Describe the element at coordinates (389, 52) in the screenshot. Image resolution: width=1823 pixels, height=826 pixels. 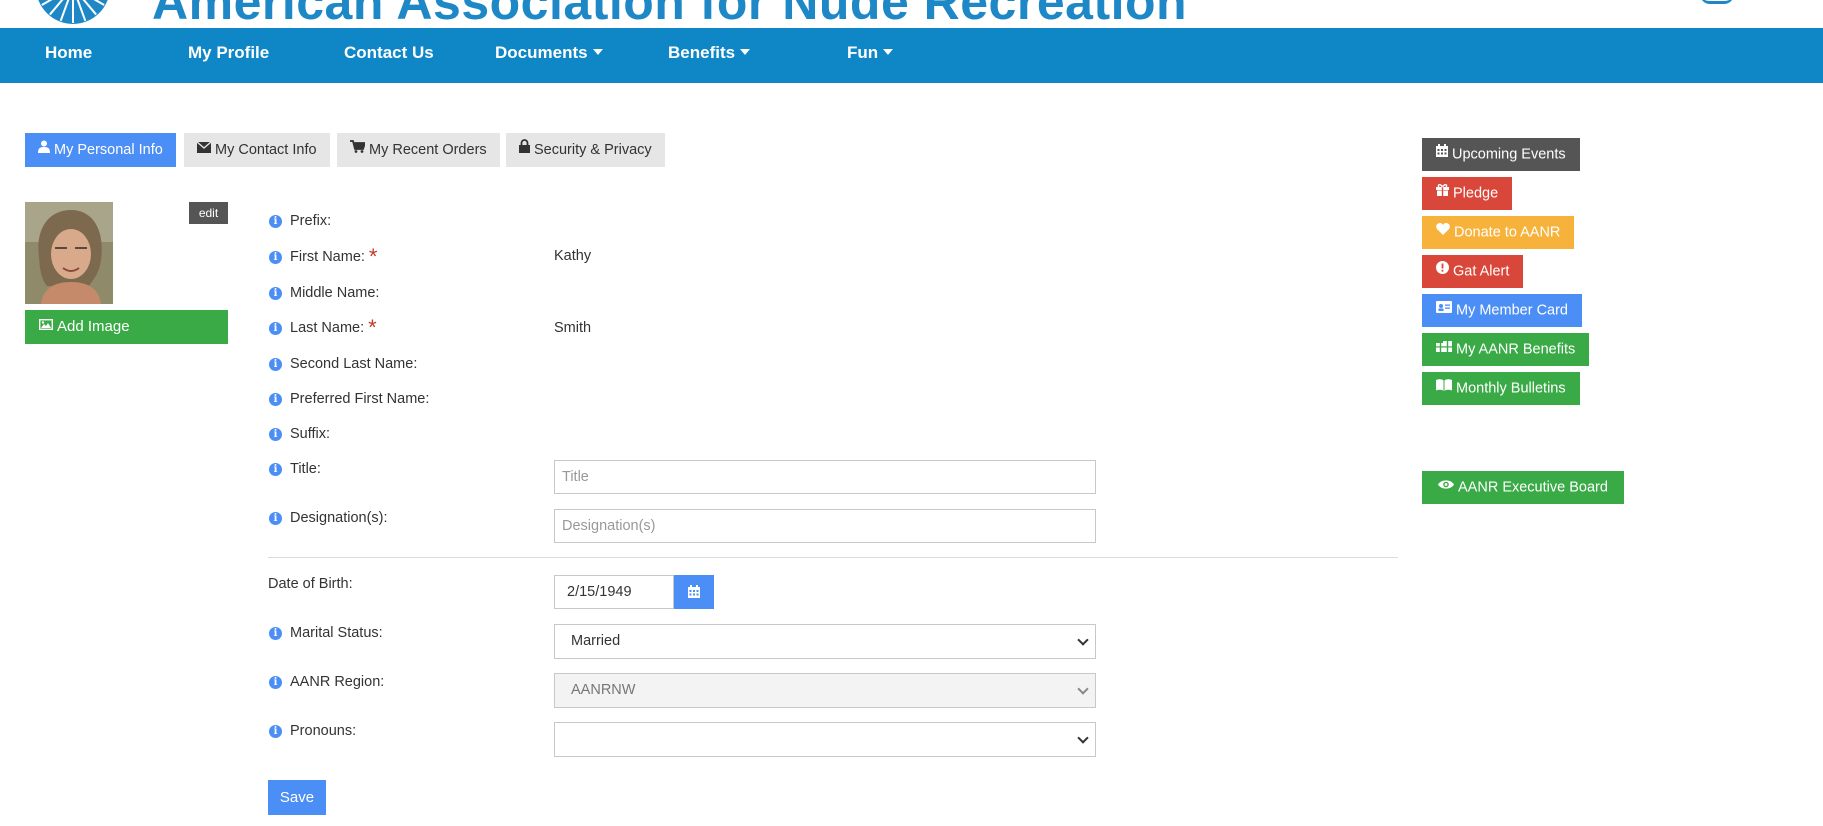
I see `nav-contact-us-label: Contact Us` at that location.